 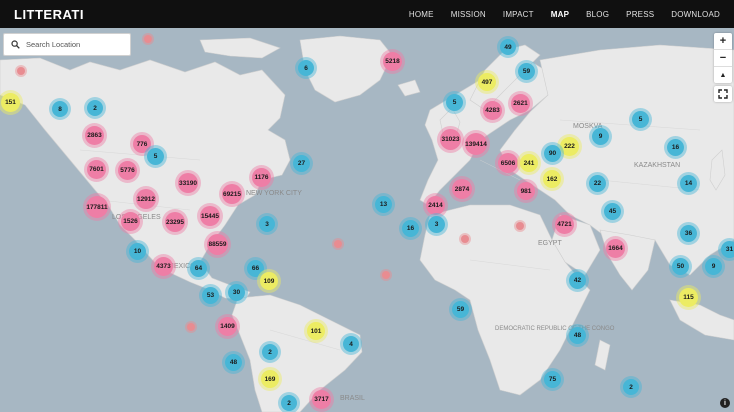 I want to click on cluster-marker: 6, so click(x=306, y=68).